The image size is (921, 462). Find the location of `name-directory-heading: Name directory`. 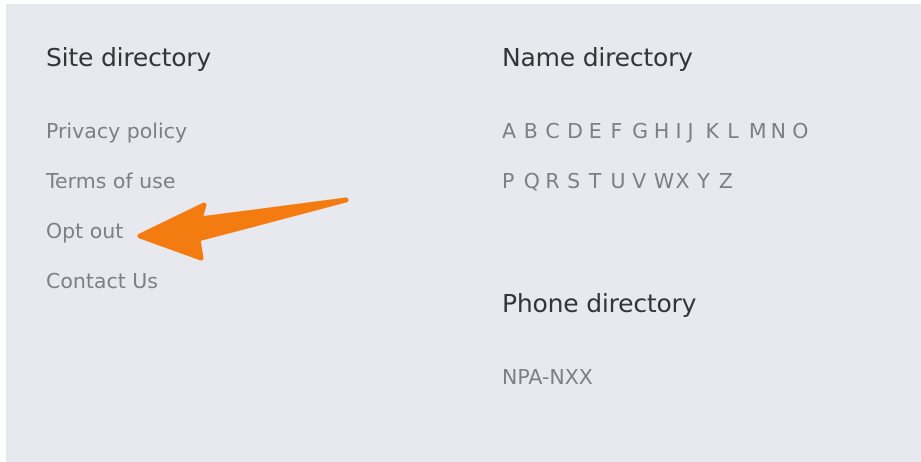

name-directory-heading: Name directory is located at coordinates (597, 57).